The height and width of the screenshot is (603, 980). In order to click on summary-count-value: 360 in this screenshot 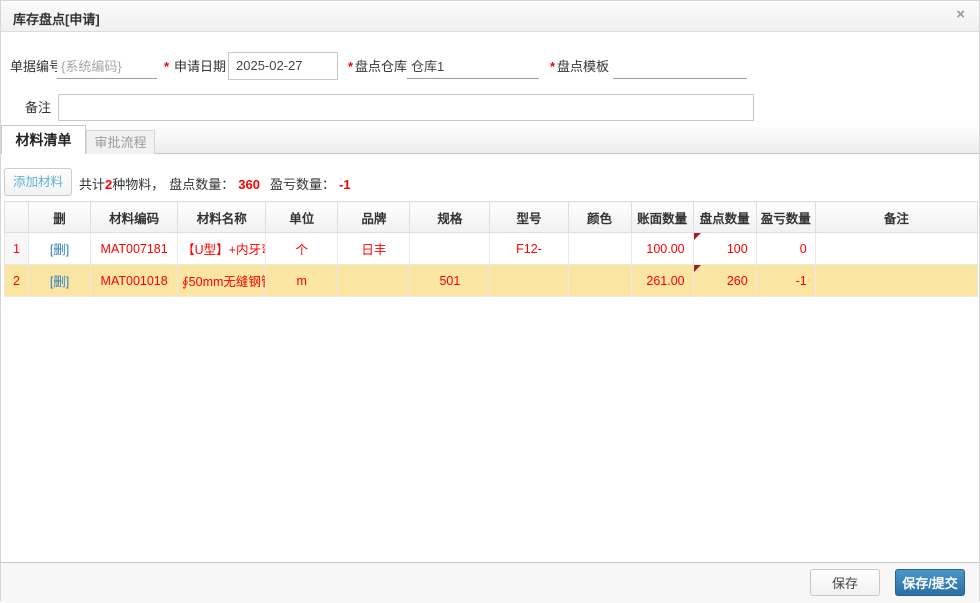, I will do `click(249, 184)`.